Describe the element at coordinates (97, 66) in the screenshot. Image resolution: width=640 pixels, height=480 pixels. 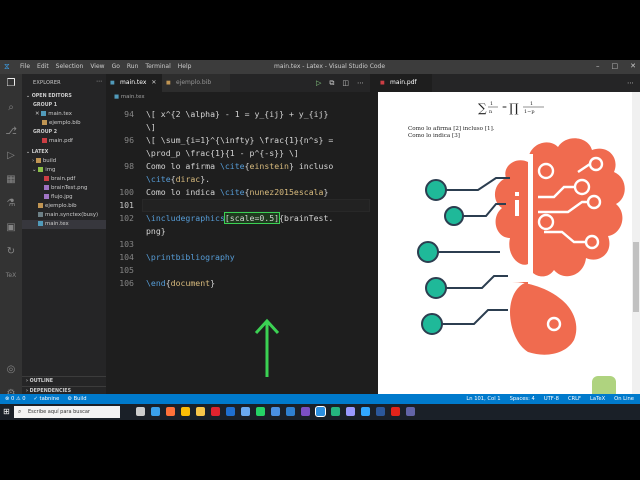
I see `menu-view: View` at that location.